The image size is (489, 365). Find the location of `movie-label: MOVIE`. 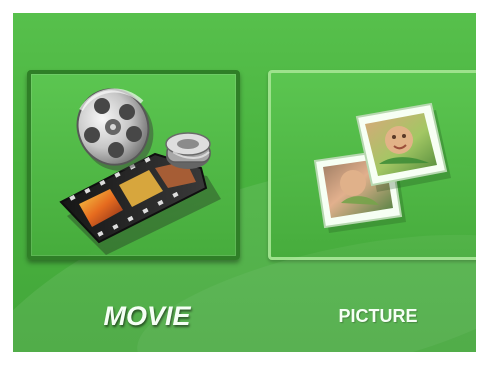

movie-label: MOVIE is located at coordinates (147, 316).